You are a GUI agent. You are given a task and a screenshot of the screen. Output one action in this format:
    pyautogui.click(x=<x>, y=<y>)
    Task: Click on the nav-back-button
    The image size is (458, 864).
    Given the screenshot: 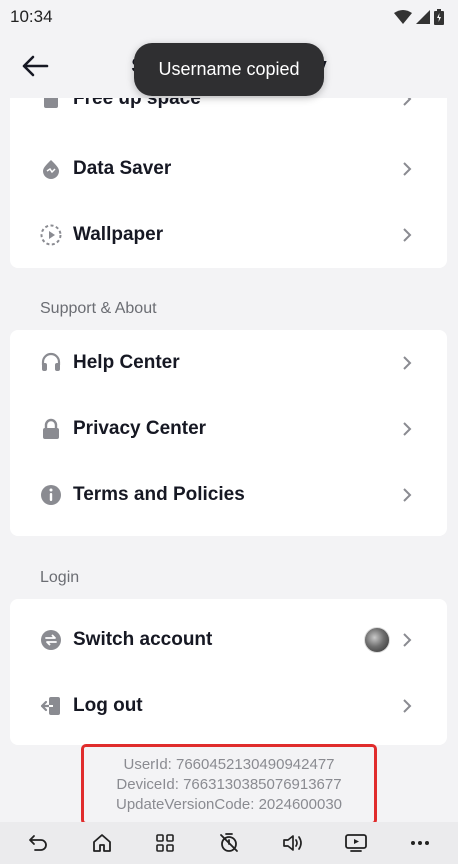 What is the action you would take?
    pyautogui.click(x=38, y=843)
    